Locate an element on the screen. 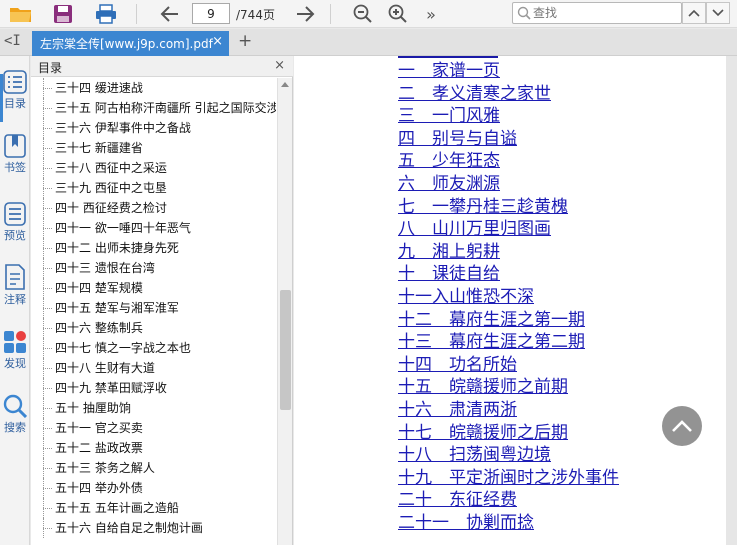 This screenshot has width=737, height=545. toc-scroll-thumb is located at coordinates (285, 350).